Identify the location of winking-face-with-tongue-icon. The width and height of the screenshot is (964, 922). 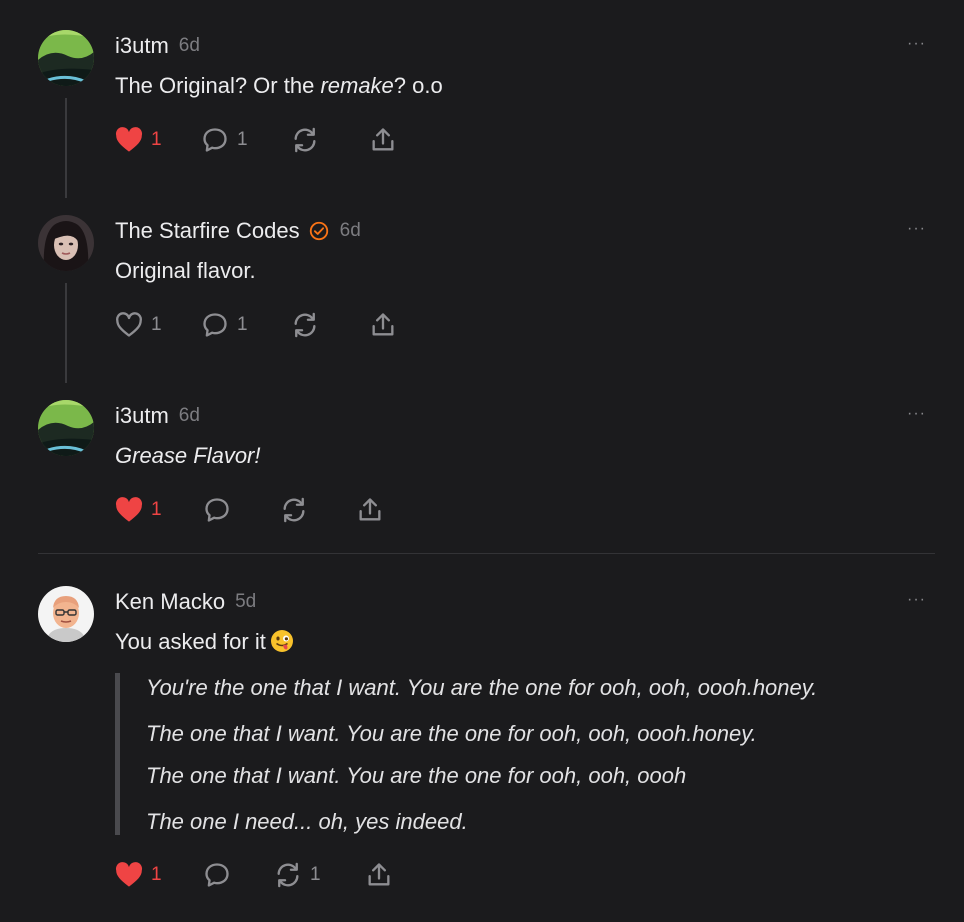
(282, 641).